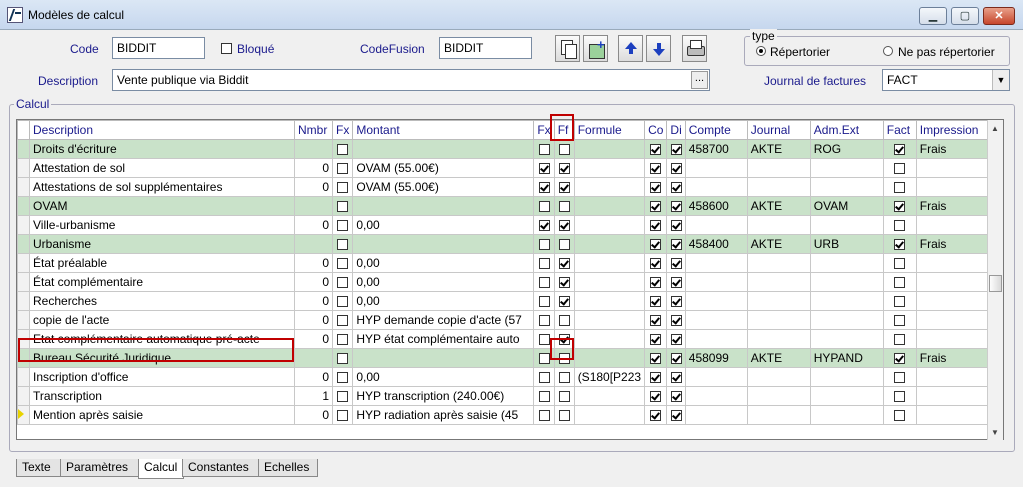  Describe the element at coordinates (846, 149) in the screenshot. I see `cell-adm-ext: ROG` at that location.